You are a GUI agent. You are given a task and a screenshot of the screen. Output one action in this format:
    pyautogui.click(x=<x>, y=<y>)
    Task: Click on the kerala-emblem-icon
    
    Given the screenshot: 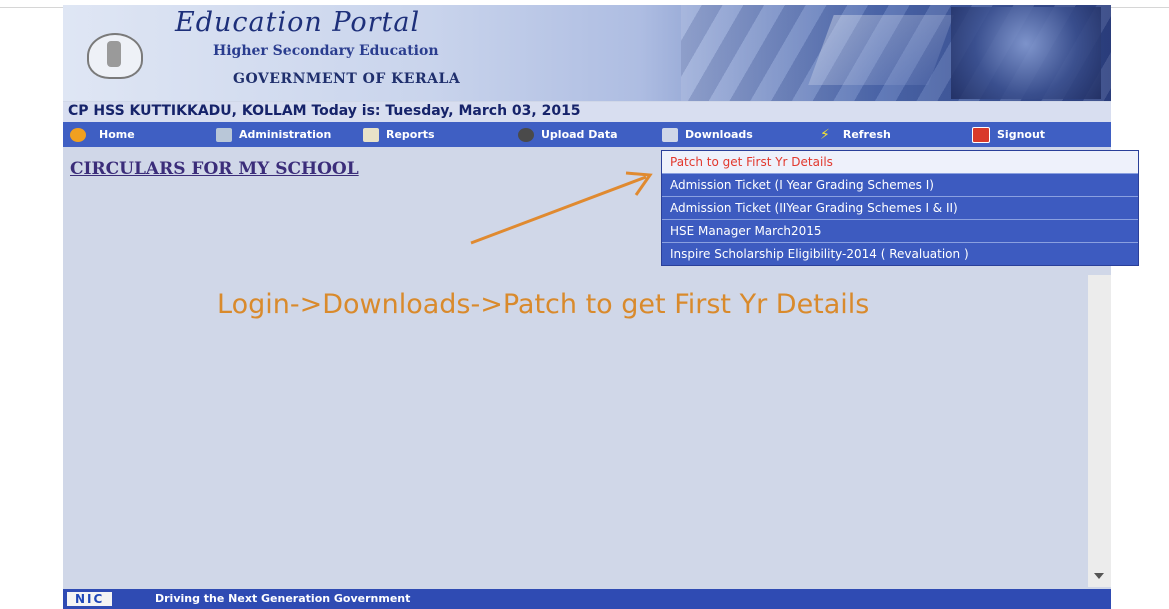 What is the action you would take?
    pyautogui.click(x=115, y=56)
    